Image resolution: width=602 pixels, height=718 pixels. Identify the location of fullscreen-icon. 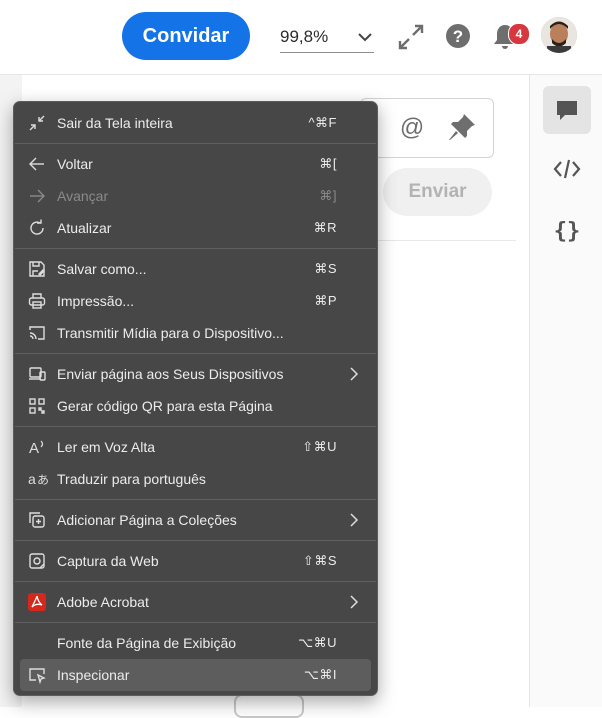
(411, 37).